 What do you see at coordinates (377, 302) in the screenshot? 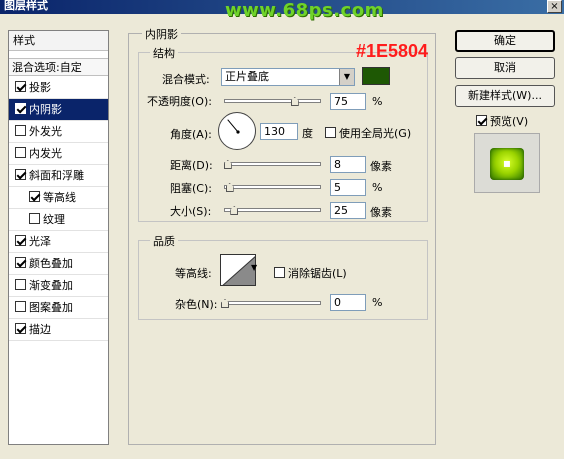
I see `noise-unit: %` at bounding box center [377, 302].